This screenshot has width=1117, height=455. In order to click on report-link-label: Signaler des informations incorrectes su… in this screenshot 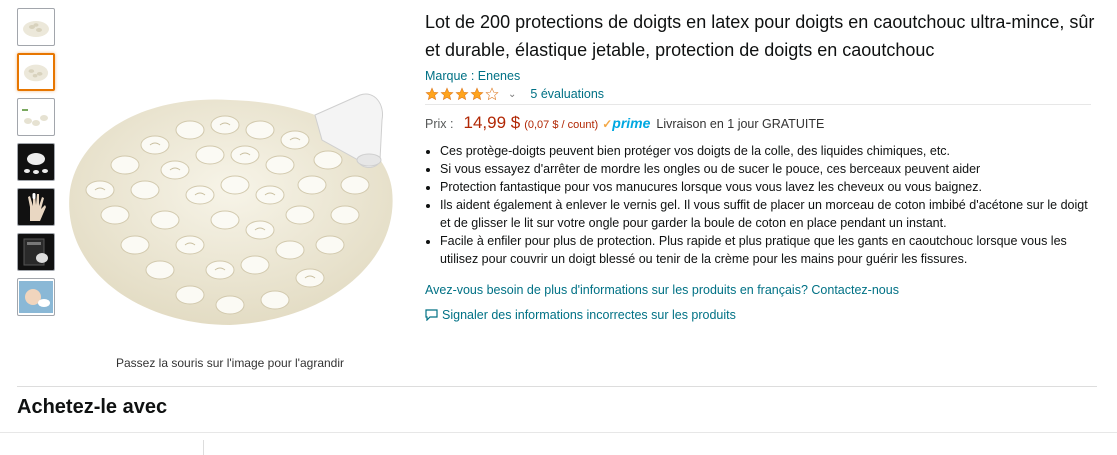, I will do `click(589, 315)`.